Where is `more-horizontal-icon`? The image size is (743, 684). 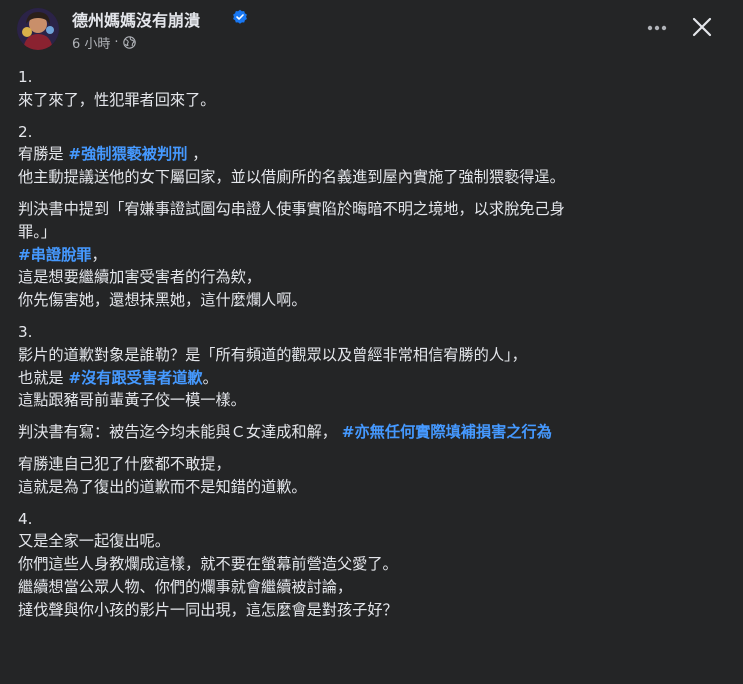
more-horizontal-icon is located at coordinates (657, 28).